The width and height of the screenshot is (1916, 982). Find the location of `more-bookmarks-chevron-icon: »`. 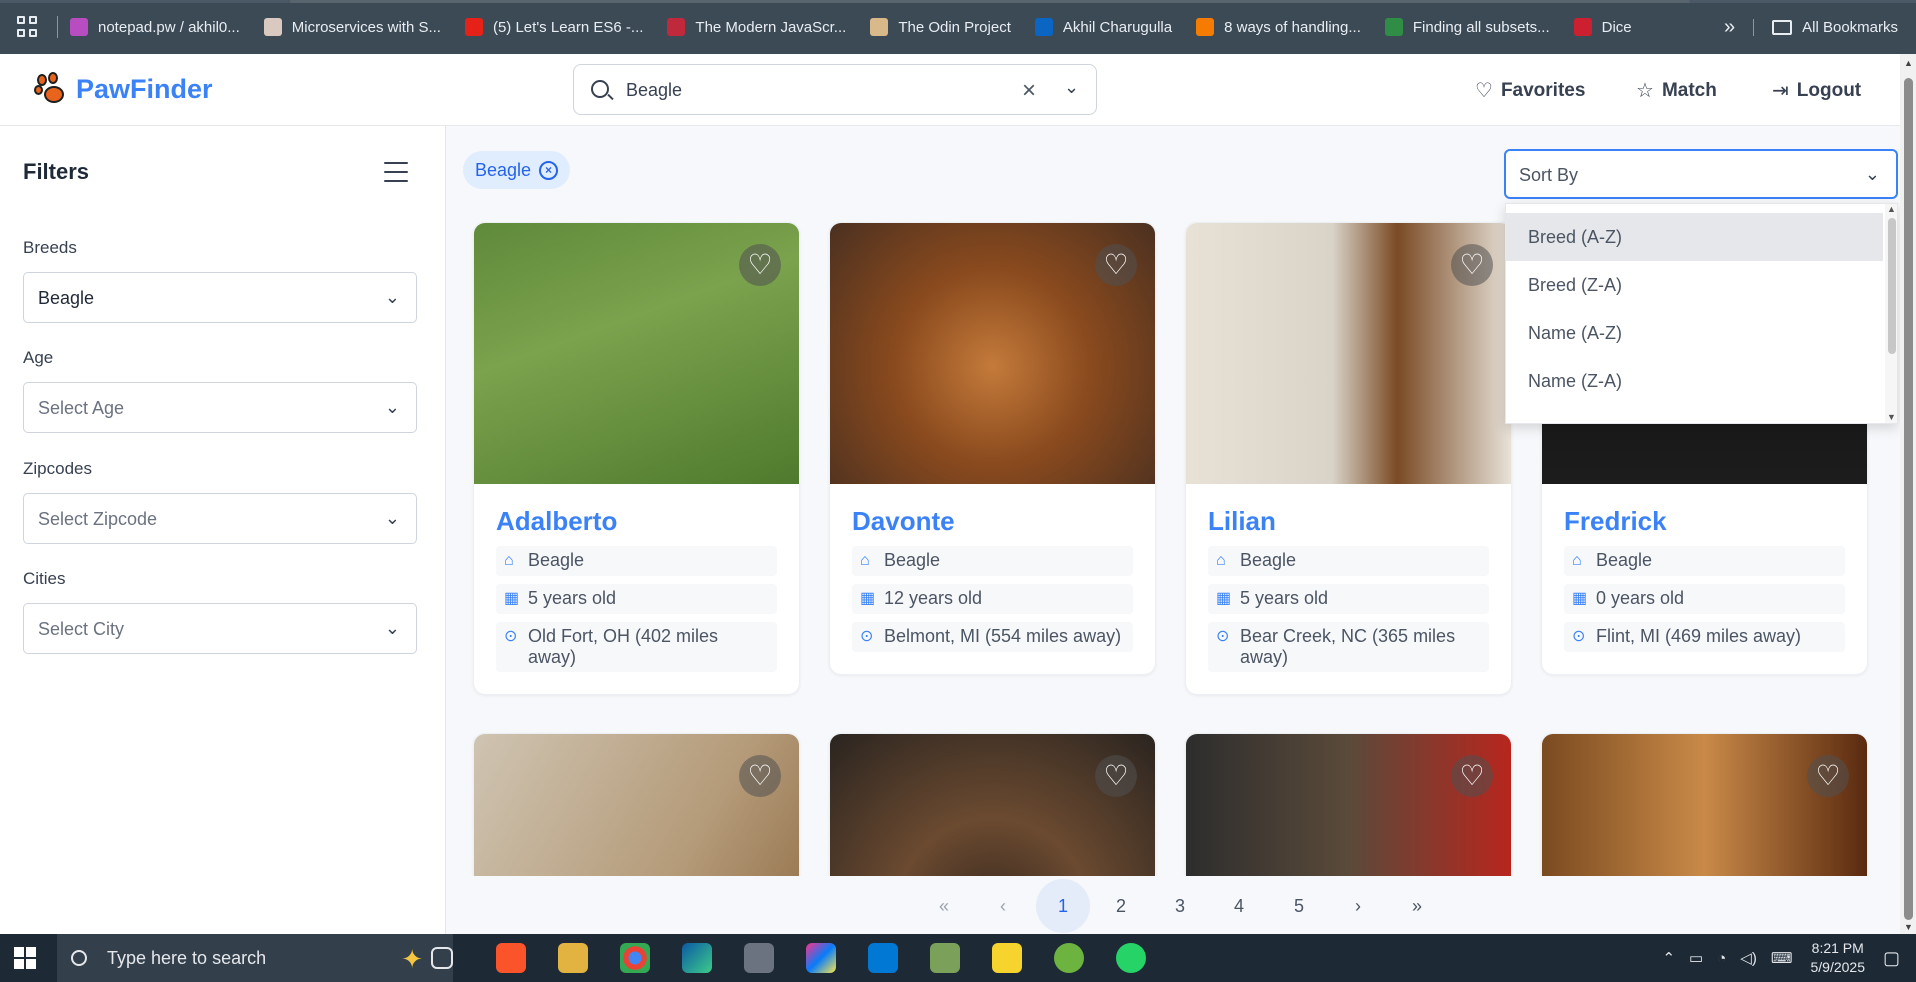

more-bookmarks-chevron-icon: » is located at coordinates (1729, 27).